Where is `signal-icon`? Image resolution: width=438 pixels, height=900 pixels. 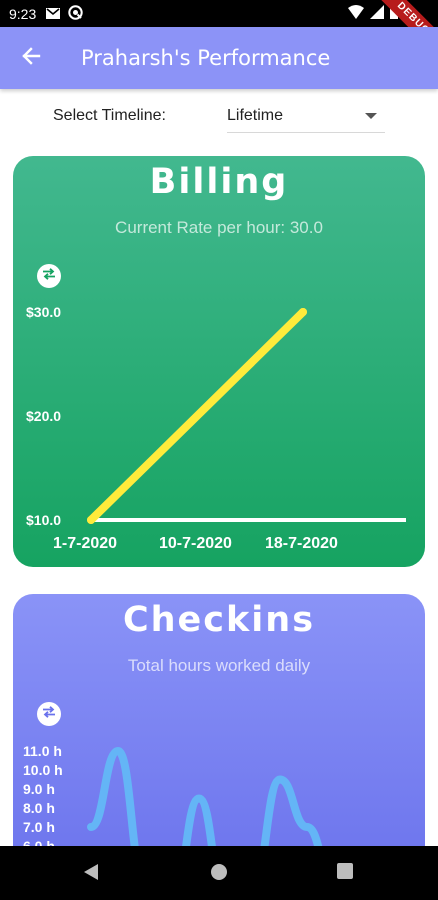 signal-icon is located at coordinates (377, 13).